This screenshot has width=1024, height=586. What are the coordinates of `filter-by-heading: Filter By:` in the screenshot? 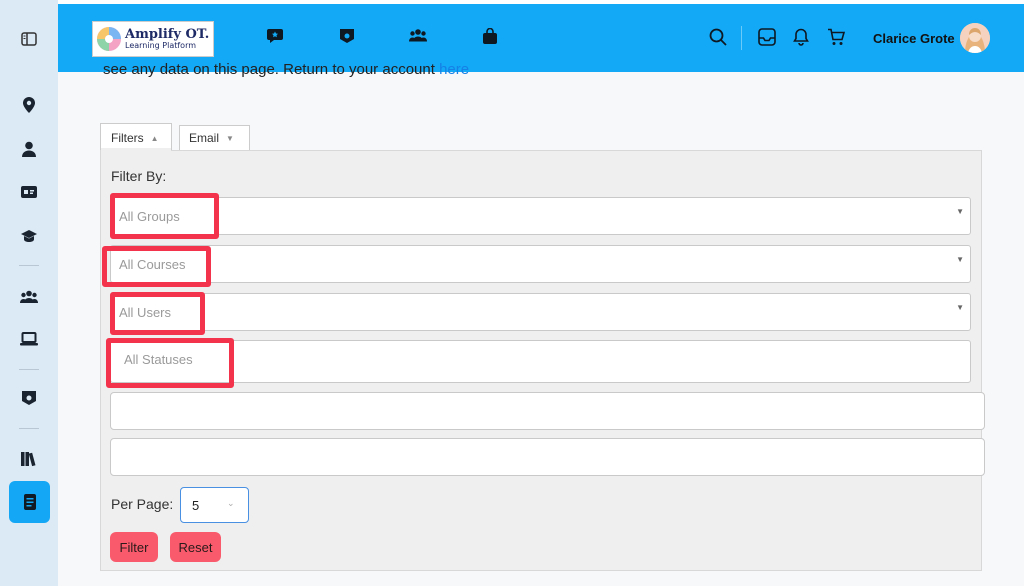 It's located at (139, 176).